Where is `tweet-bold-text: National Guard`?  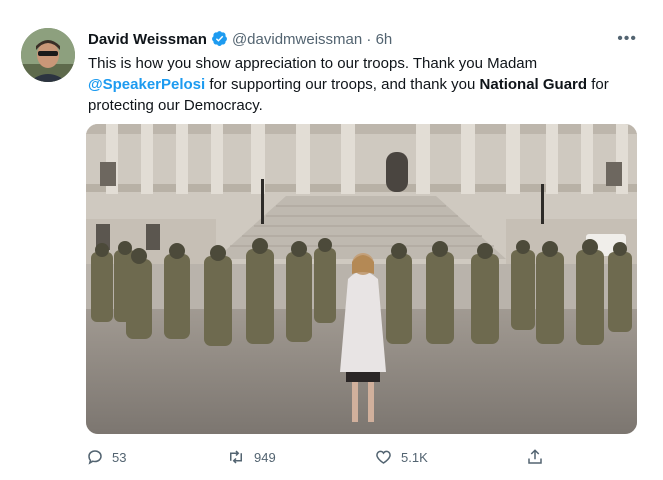 tweet-bold-text: National Guard is located at coordinates (533, 84).